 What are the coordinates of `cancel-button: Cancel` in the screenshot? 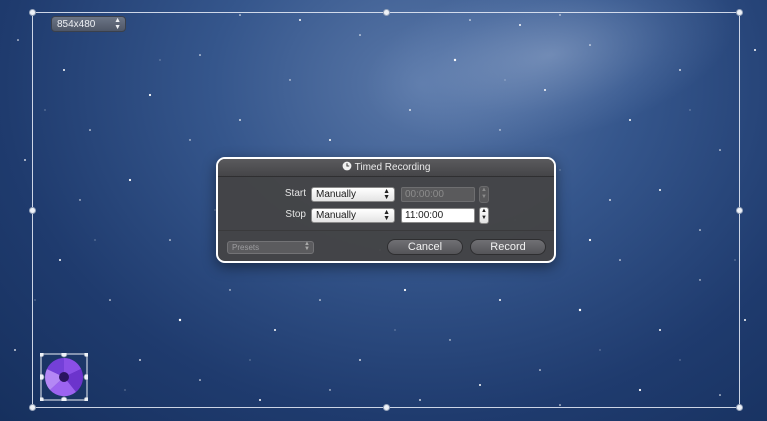 It's located at (425, 247).